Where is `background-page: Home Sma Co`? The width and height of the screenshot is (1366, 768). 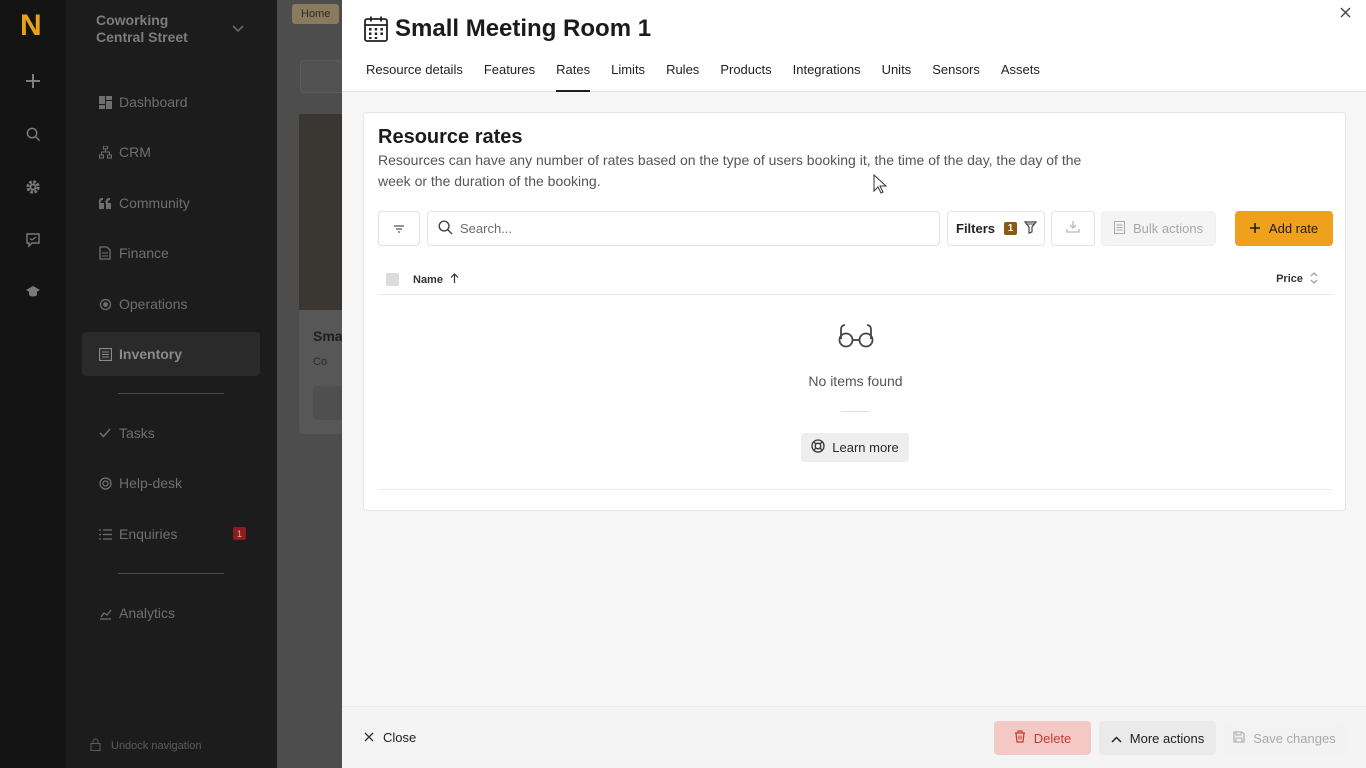 background-page: Home Sma Co is located at coordinates (309, 384).